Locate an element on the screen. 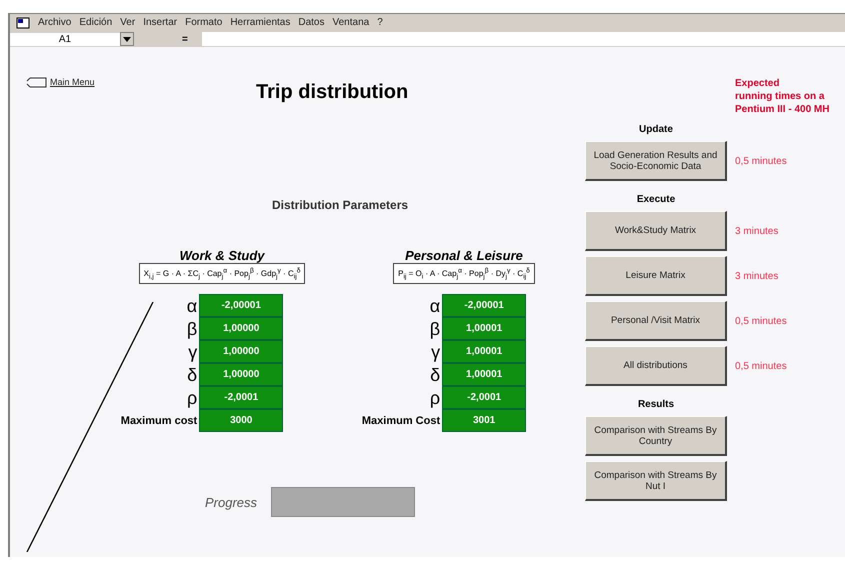 The height and width of the screenshot is (564, 845). name-box: A1 is located at coordinates (65, 39).